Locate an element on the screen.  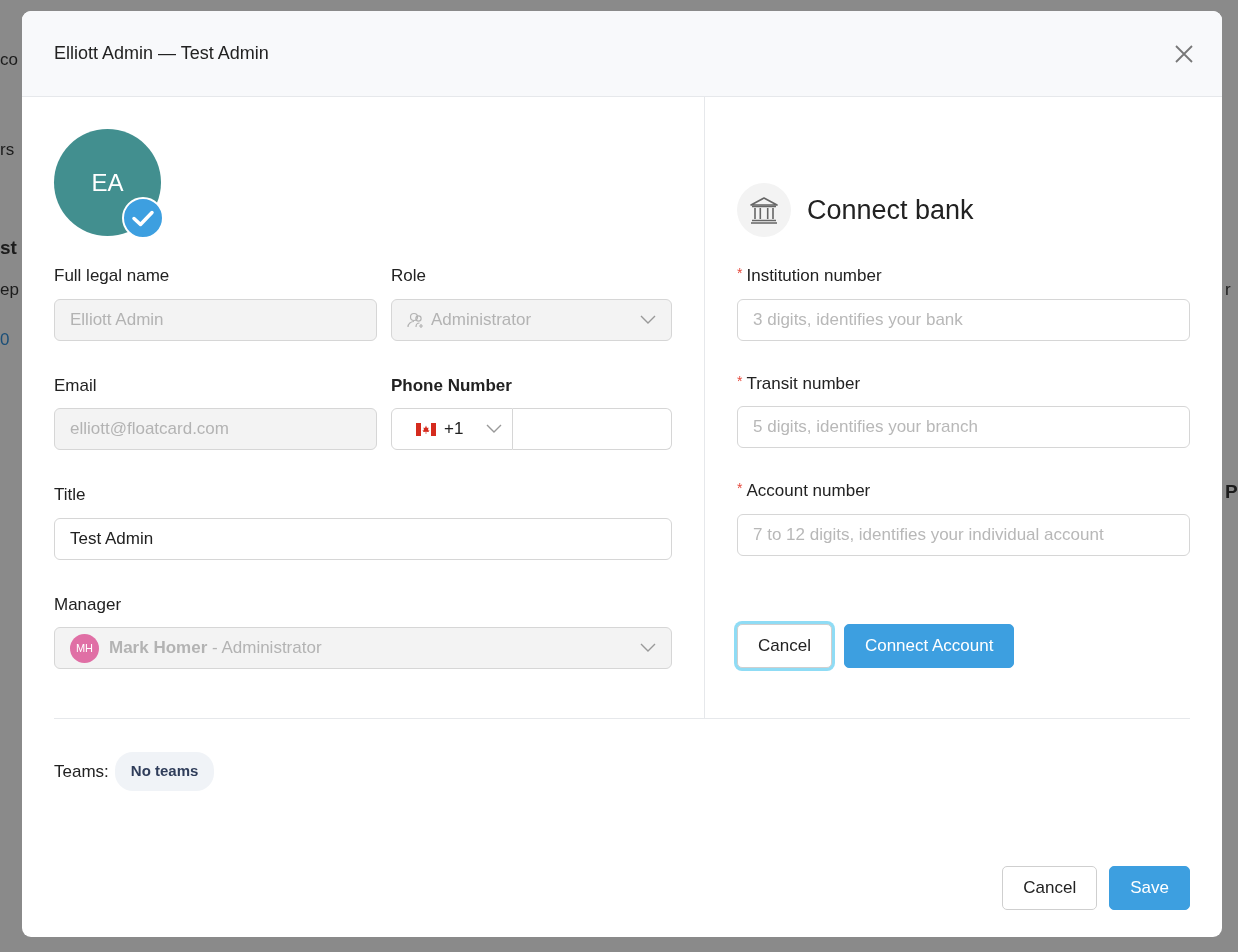
country-code-dropdown: +1 is located at coordinates (452, 429).